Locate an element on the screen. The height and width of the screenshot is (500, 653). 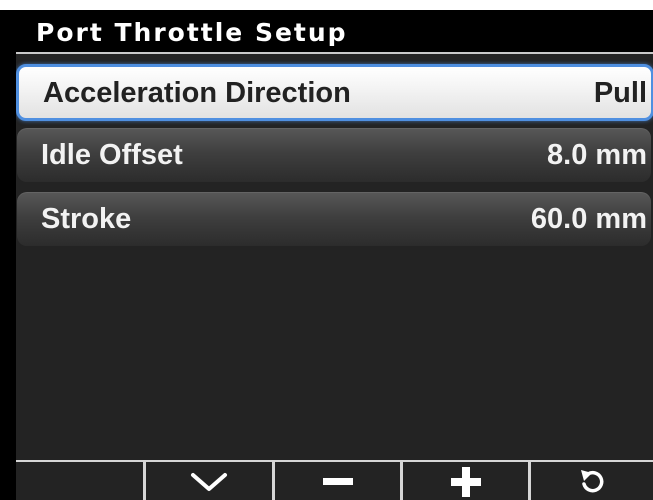
plus-icon is located at coordinates (465, 482).